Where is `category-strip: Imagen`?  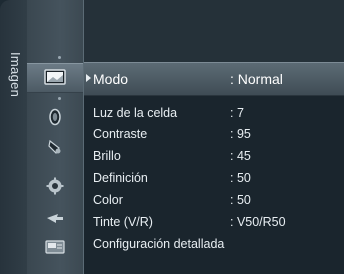 category-strip: Imagen is located at coordinates (13, 137).